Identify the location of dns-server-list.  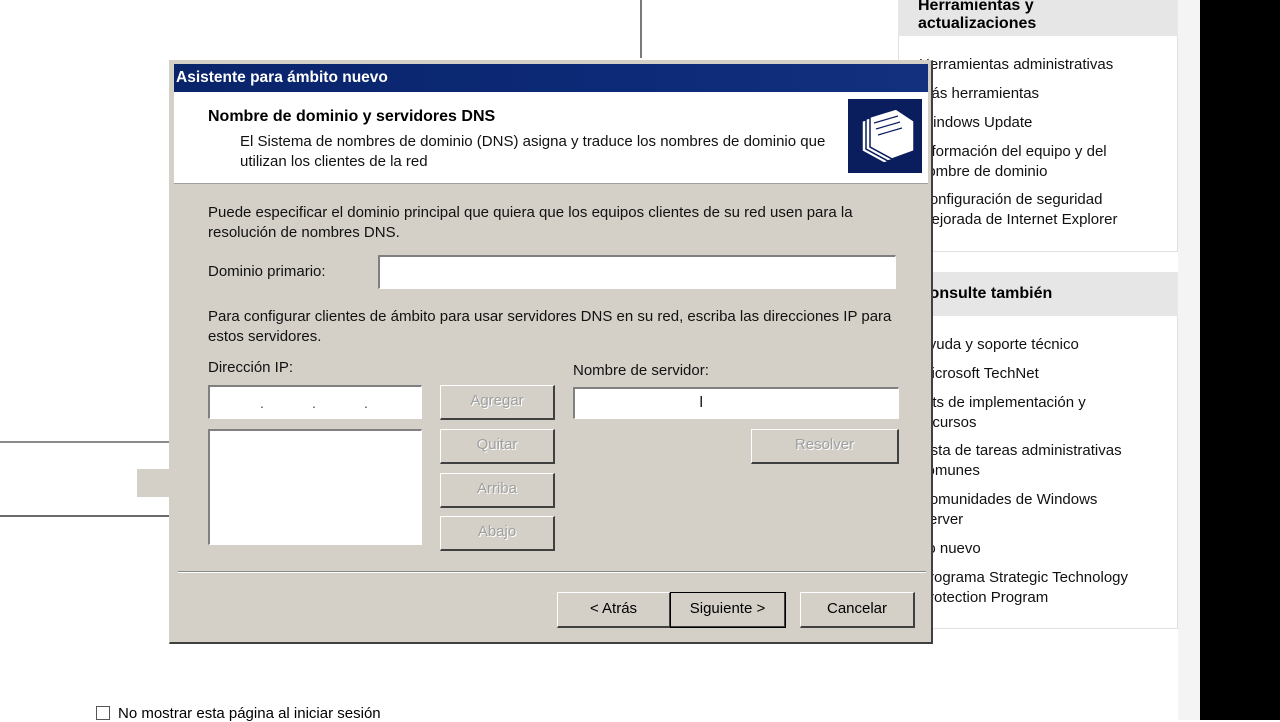
(315, 487).